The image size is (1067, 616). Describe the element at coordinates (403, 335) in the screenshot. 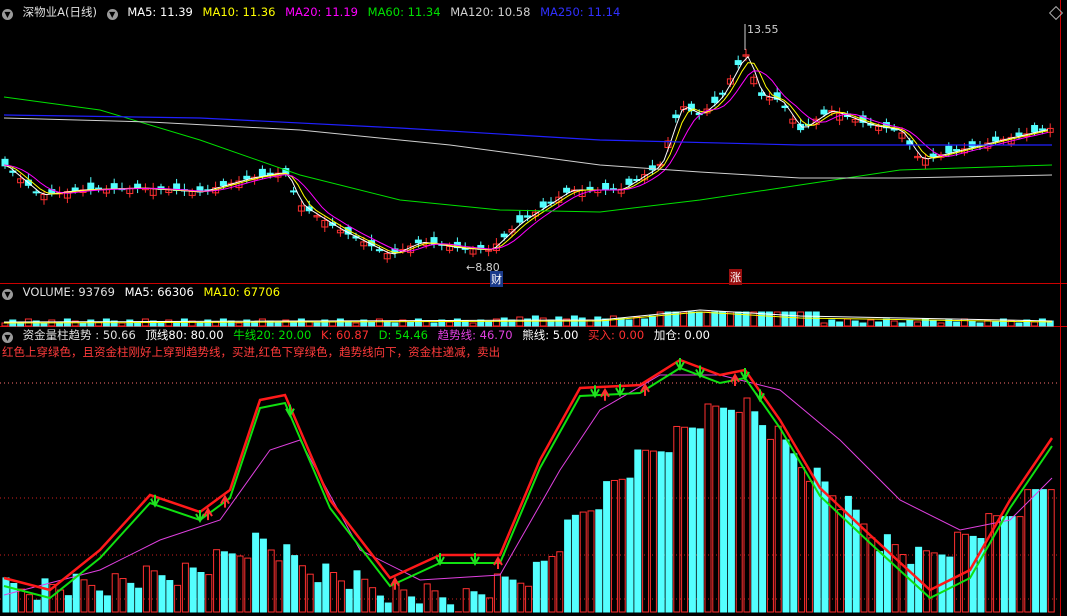

I see `d-legend: D: 54.46` at that location.